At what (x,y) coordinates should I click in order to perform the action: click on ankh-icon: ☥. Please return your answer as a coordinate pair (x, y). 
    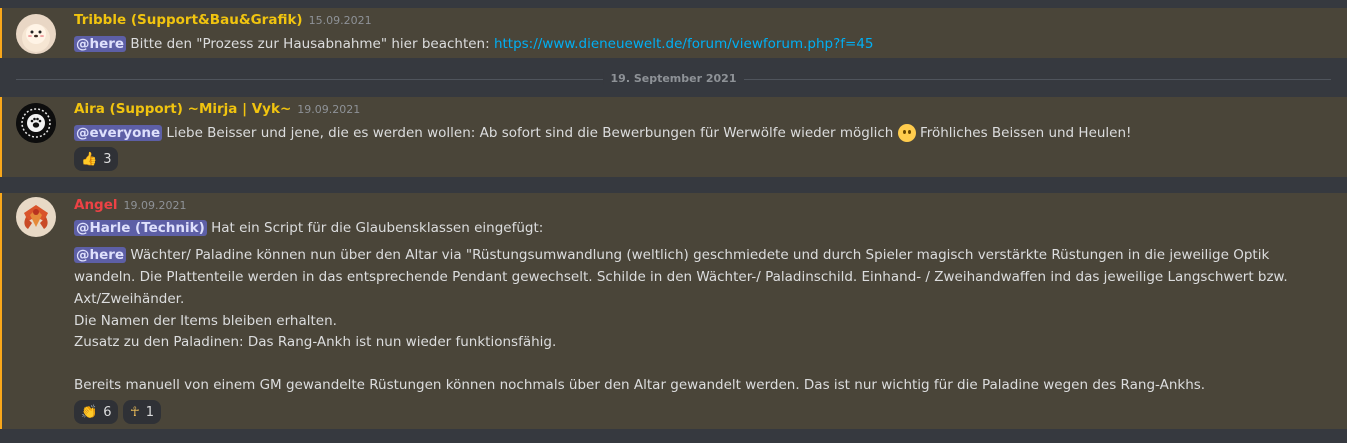
    Looking at the image, I should click on (135, 412).